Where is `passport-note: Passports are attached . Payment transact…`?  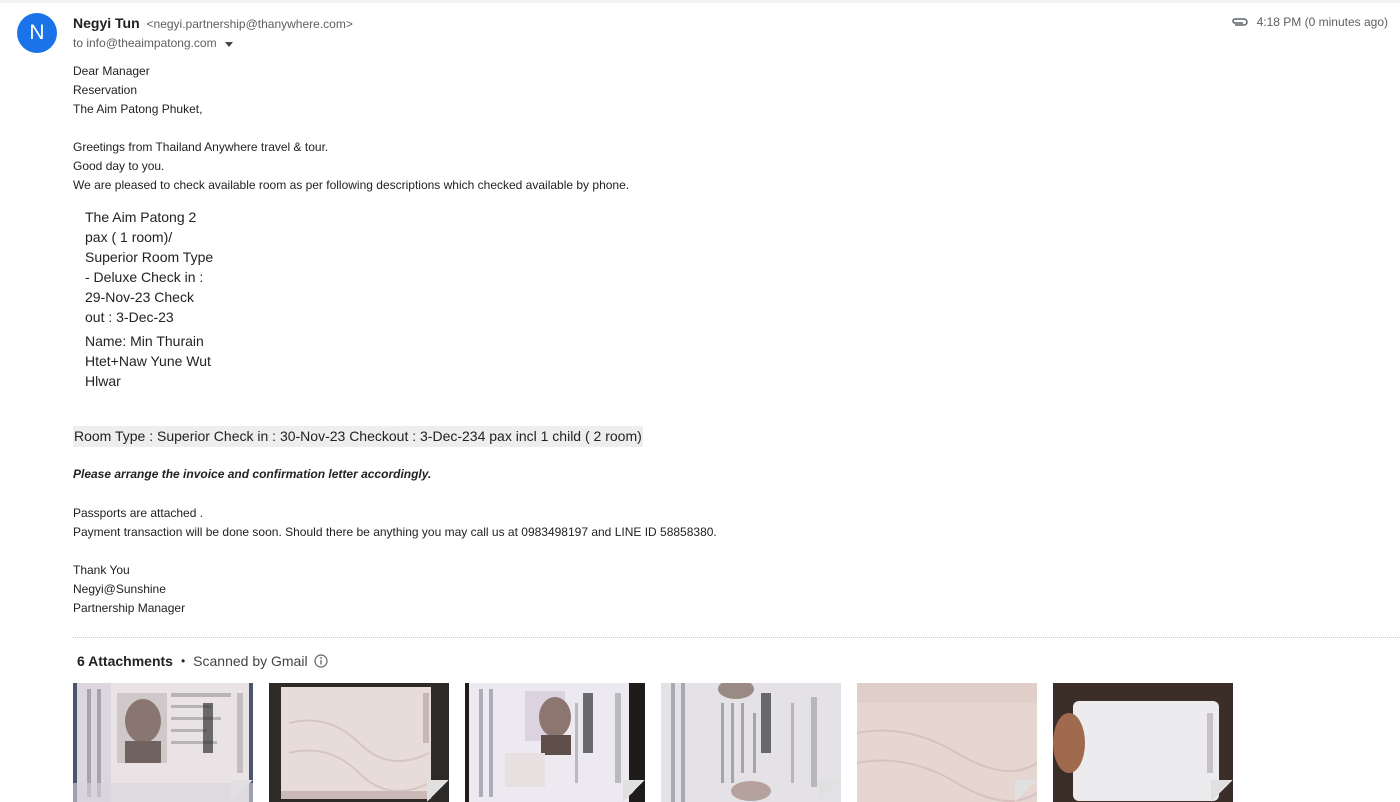 passport-note: Passports are attached . Payment transact… is located at coordinates (623, 523).